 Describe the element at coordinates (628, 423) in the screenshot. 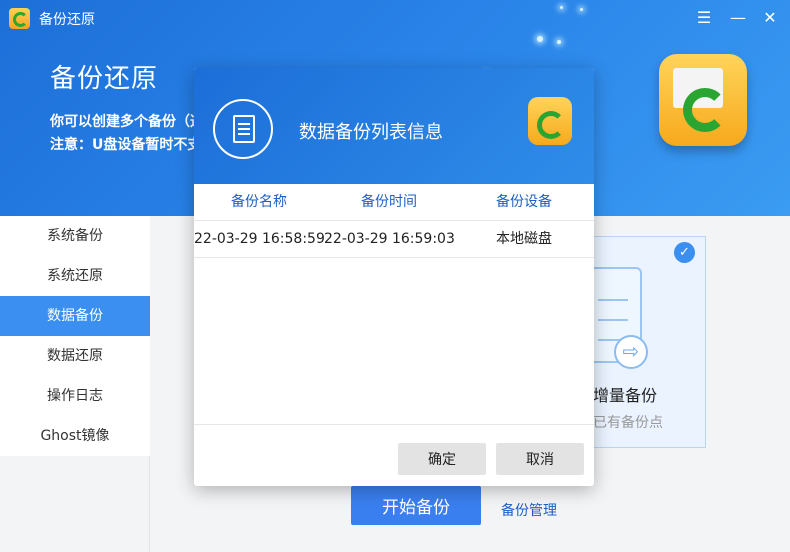

I see `card-subtitle: 已有备份点` at that location.